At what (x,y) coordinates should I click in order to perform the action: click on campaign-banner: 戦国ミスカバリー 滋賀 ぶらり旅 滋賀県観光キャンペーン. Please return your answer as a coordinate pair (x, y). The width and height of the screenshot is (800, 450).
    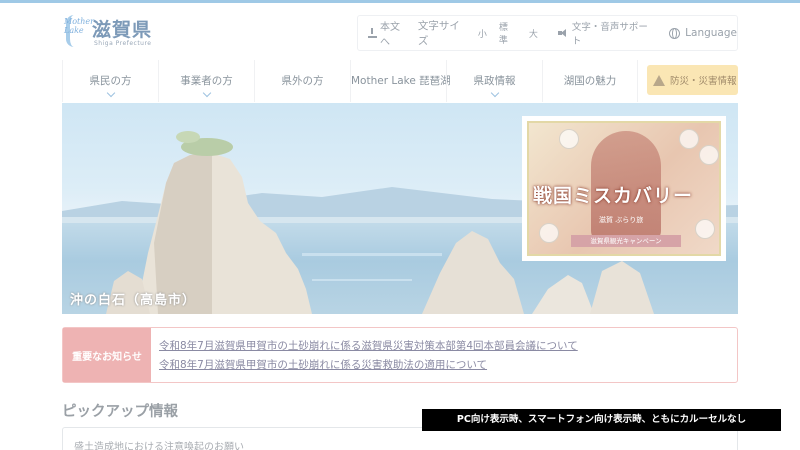
    Looking at the image, I should click on (624, 188).